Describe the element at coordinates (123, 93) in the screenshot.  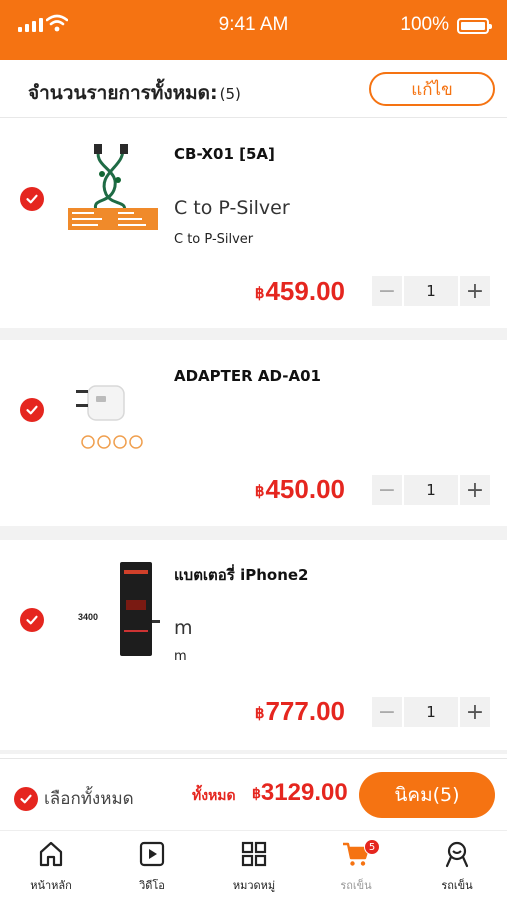
I see `page-title-text: จำนวนรายการทั้งหมด:` at that location.